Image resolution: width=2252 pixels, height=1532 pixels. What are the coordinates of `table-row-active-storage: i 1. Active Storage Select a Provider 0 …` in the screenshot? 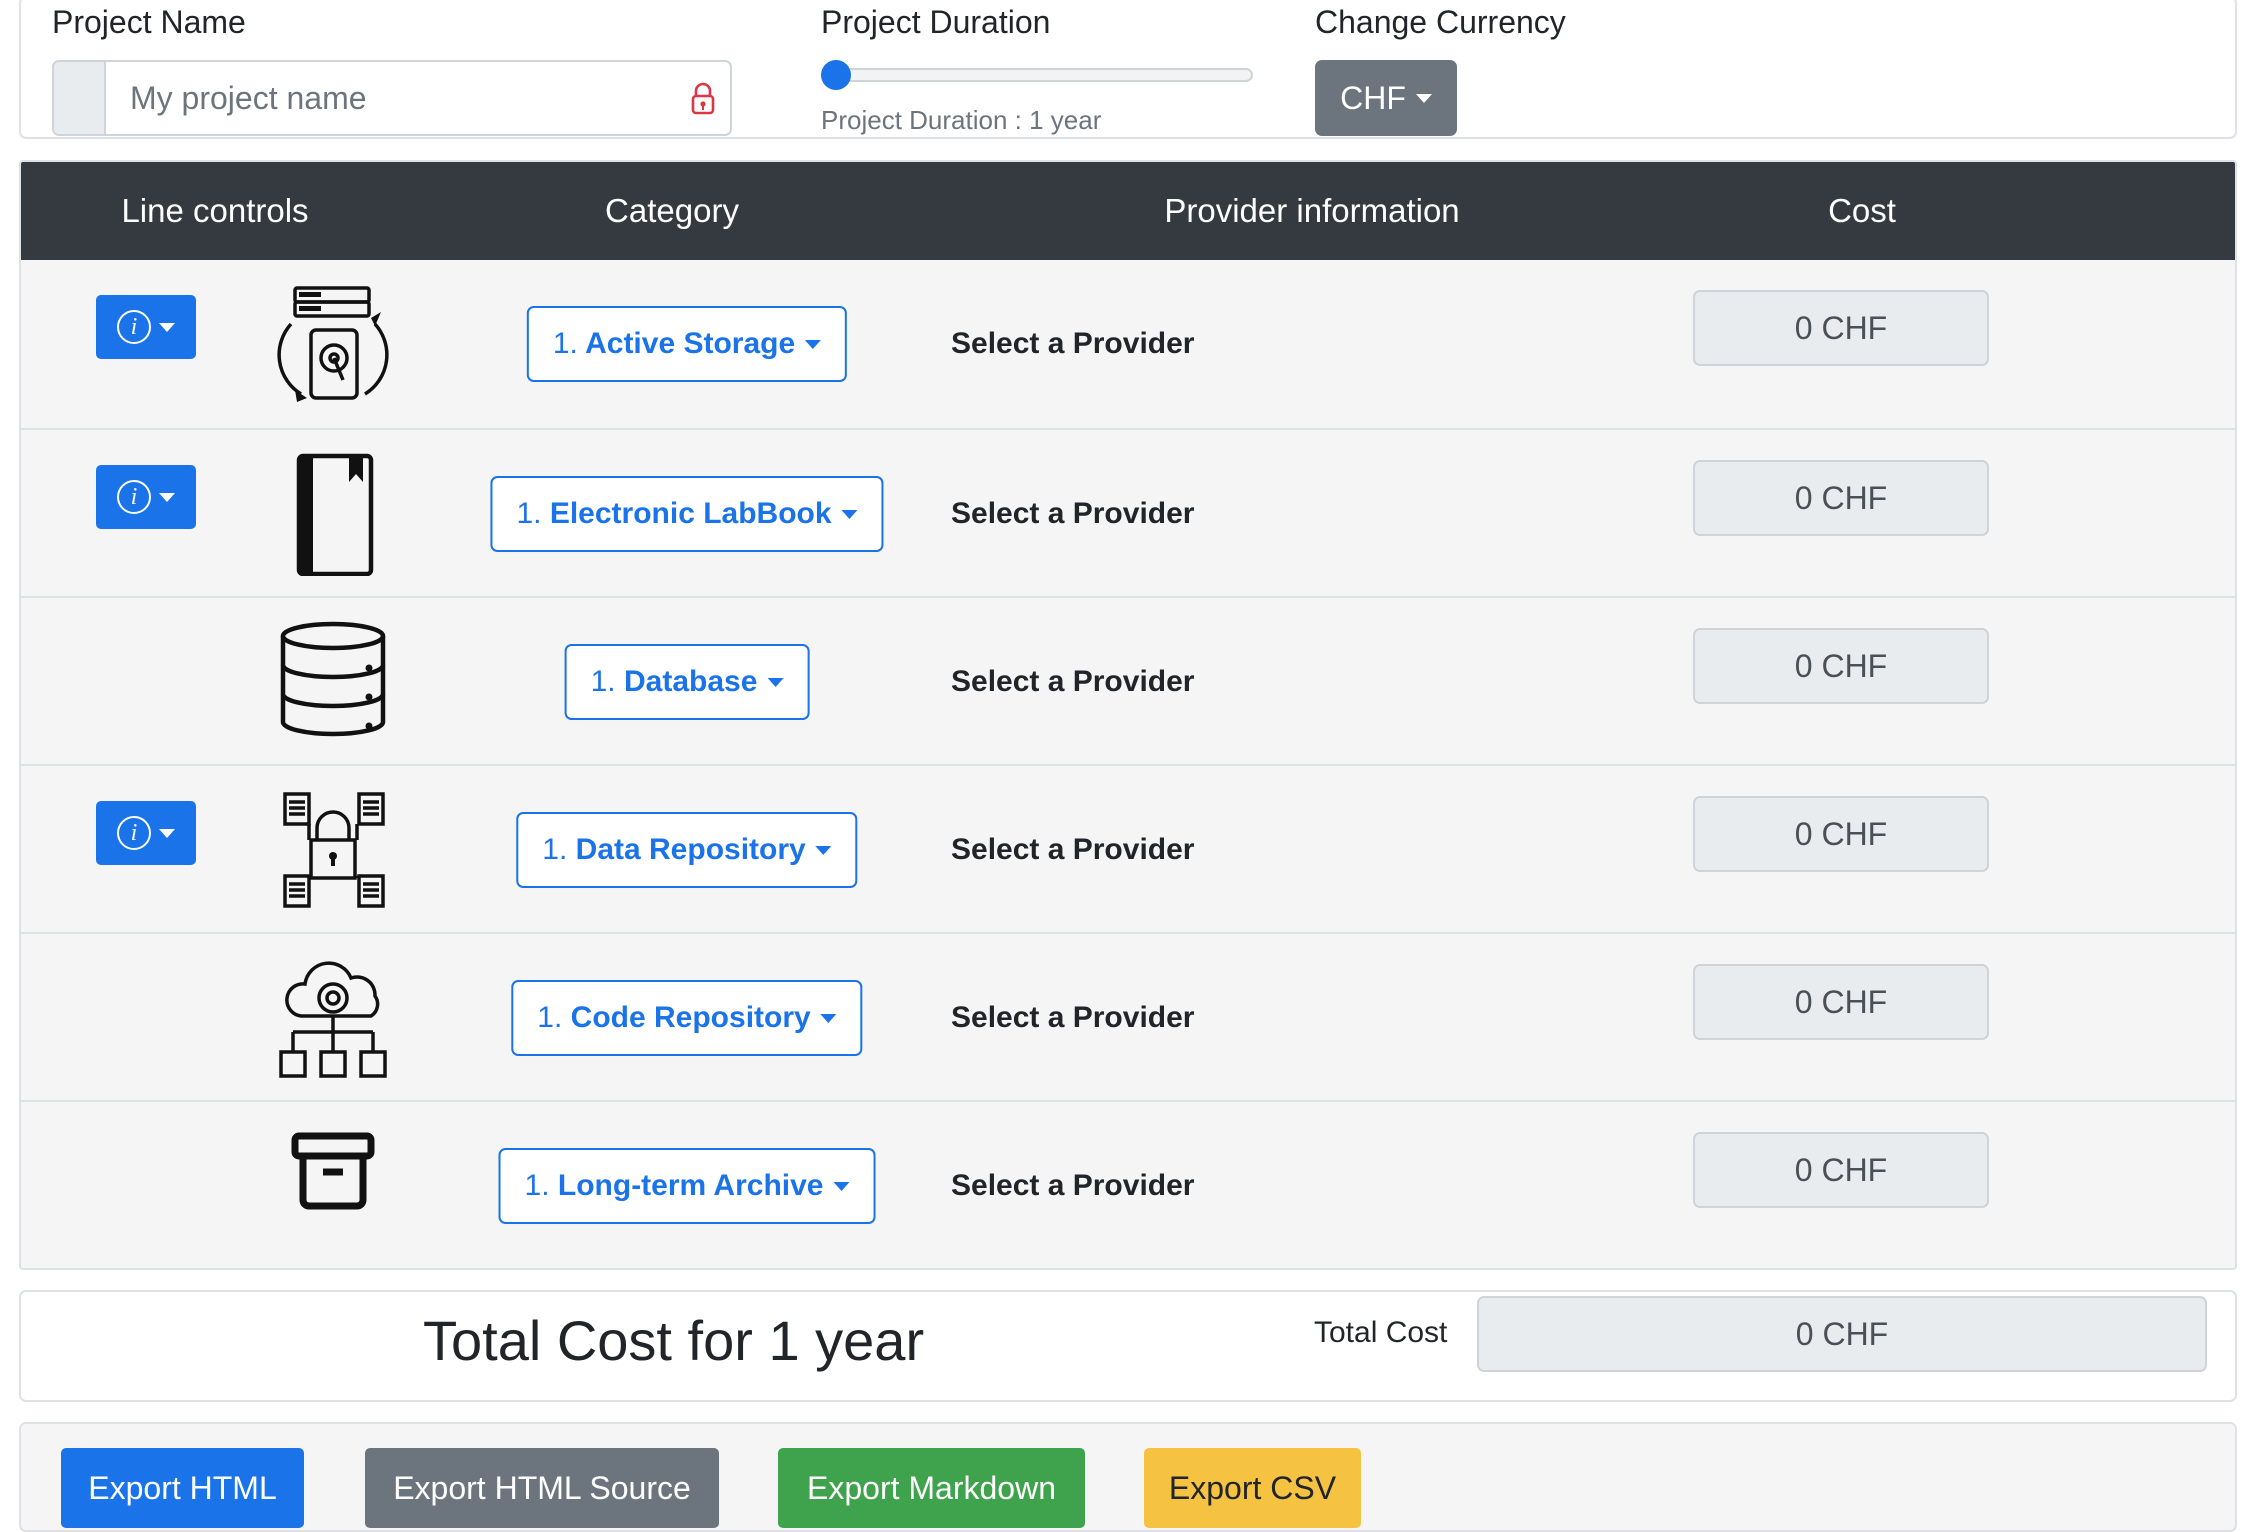 It's located at (1128, 344).